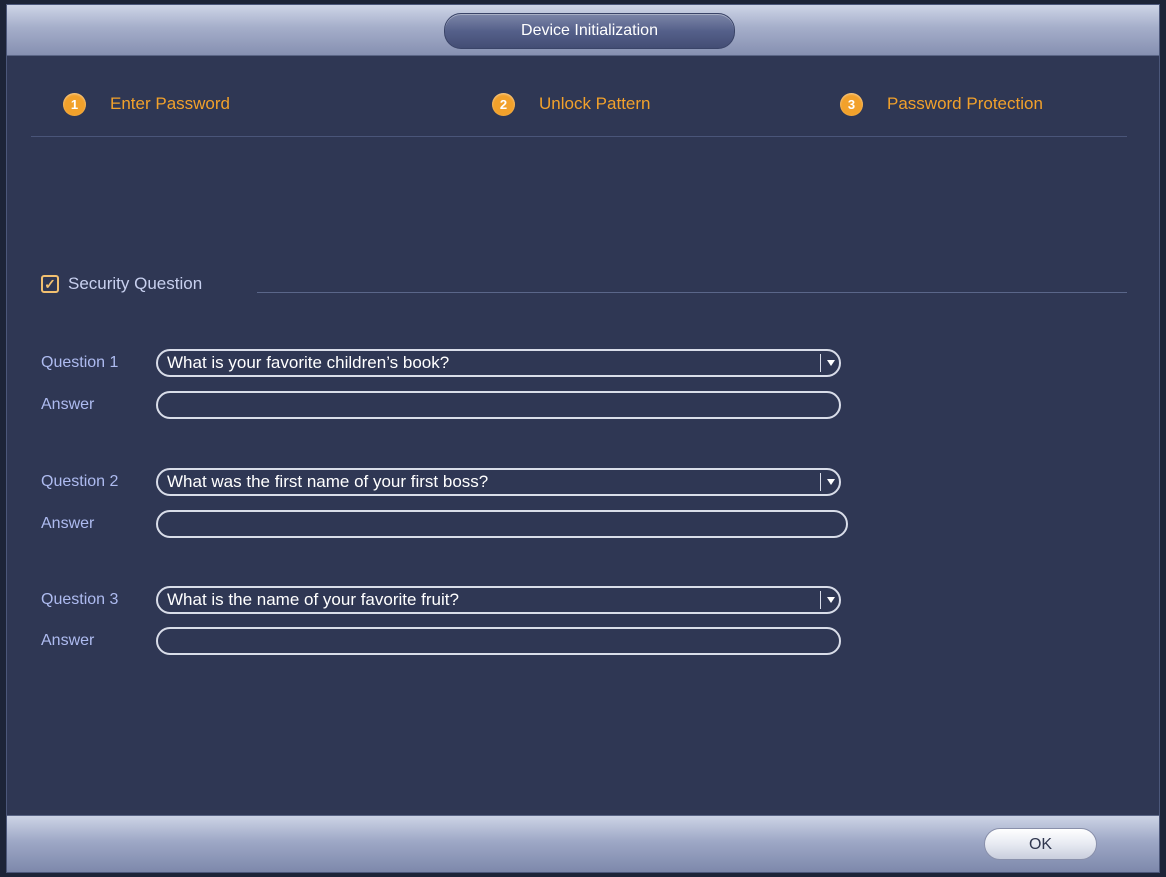 Image resolution: width=1166 pixels, height=877 pixels. Describe the element at coordinates (502, 524) in the screenshot. I see `answer-2-input` at that location.